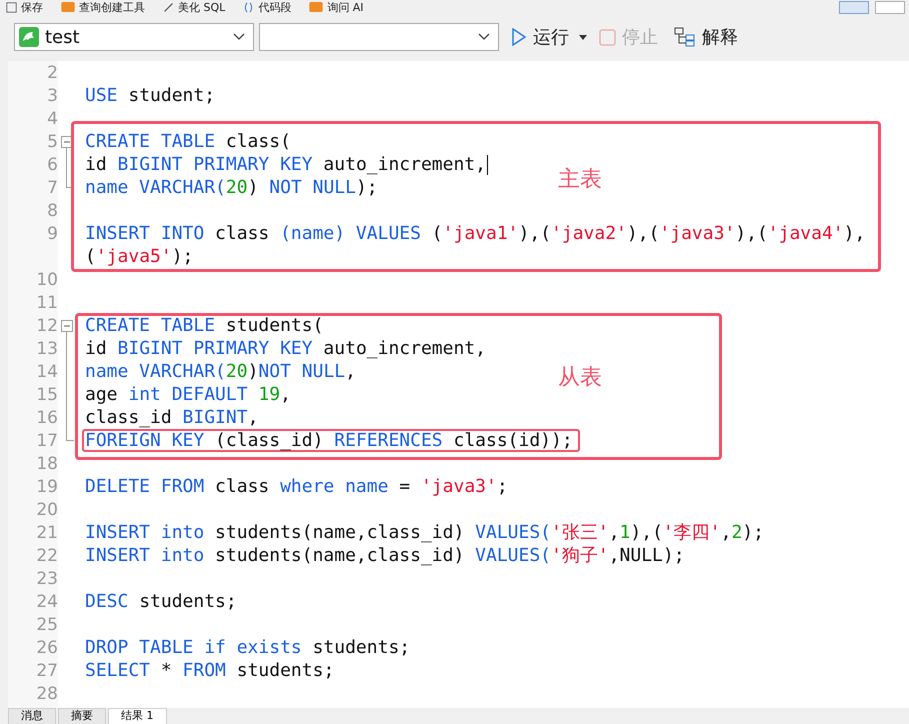  What do you see at coordinates (583, 37) in the screenshot?
I see `caret-icon` at bounding box center [583, 37].